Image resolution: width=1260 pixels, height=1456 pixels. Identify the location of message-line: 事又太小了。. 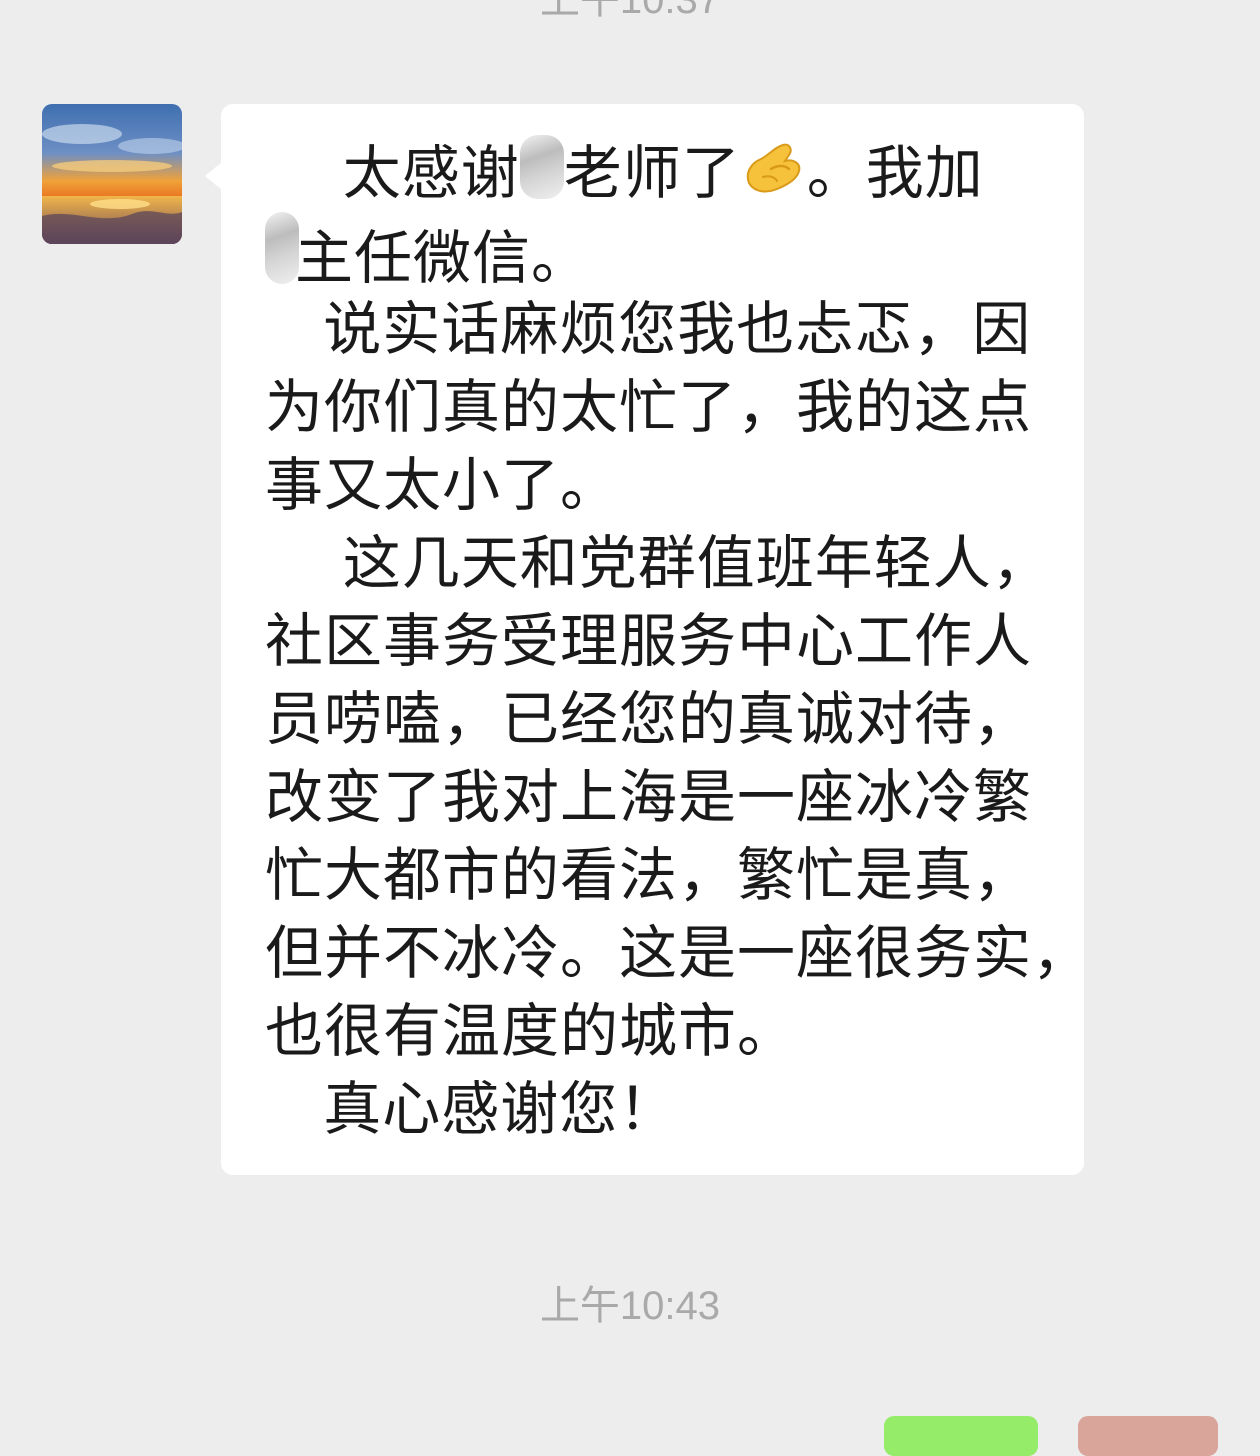
(442, 485).